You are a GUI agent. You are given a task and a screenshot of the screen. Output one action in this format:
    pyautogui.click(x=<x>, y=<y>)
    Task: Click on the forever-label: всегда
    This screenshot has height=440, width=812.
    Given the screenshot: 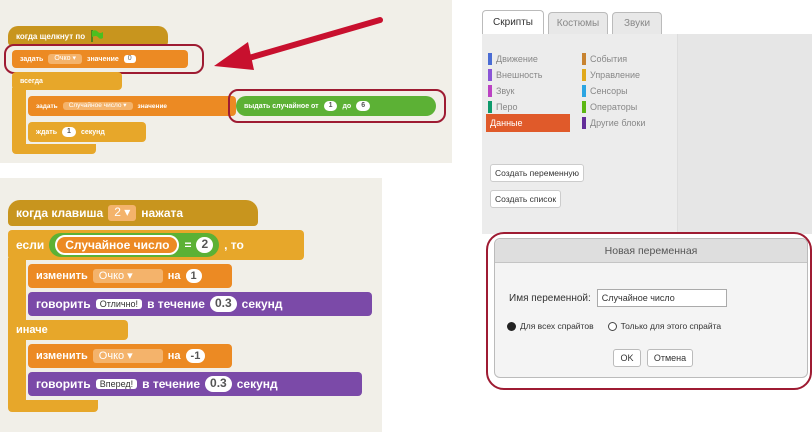 What is the action you would take?
    pyautogui.click(x=31, y=81)
    